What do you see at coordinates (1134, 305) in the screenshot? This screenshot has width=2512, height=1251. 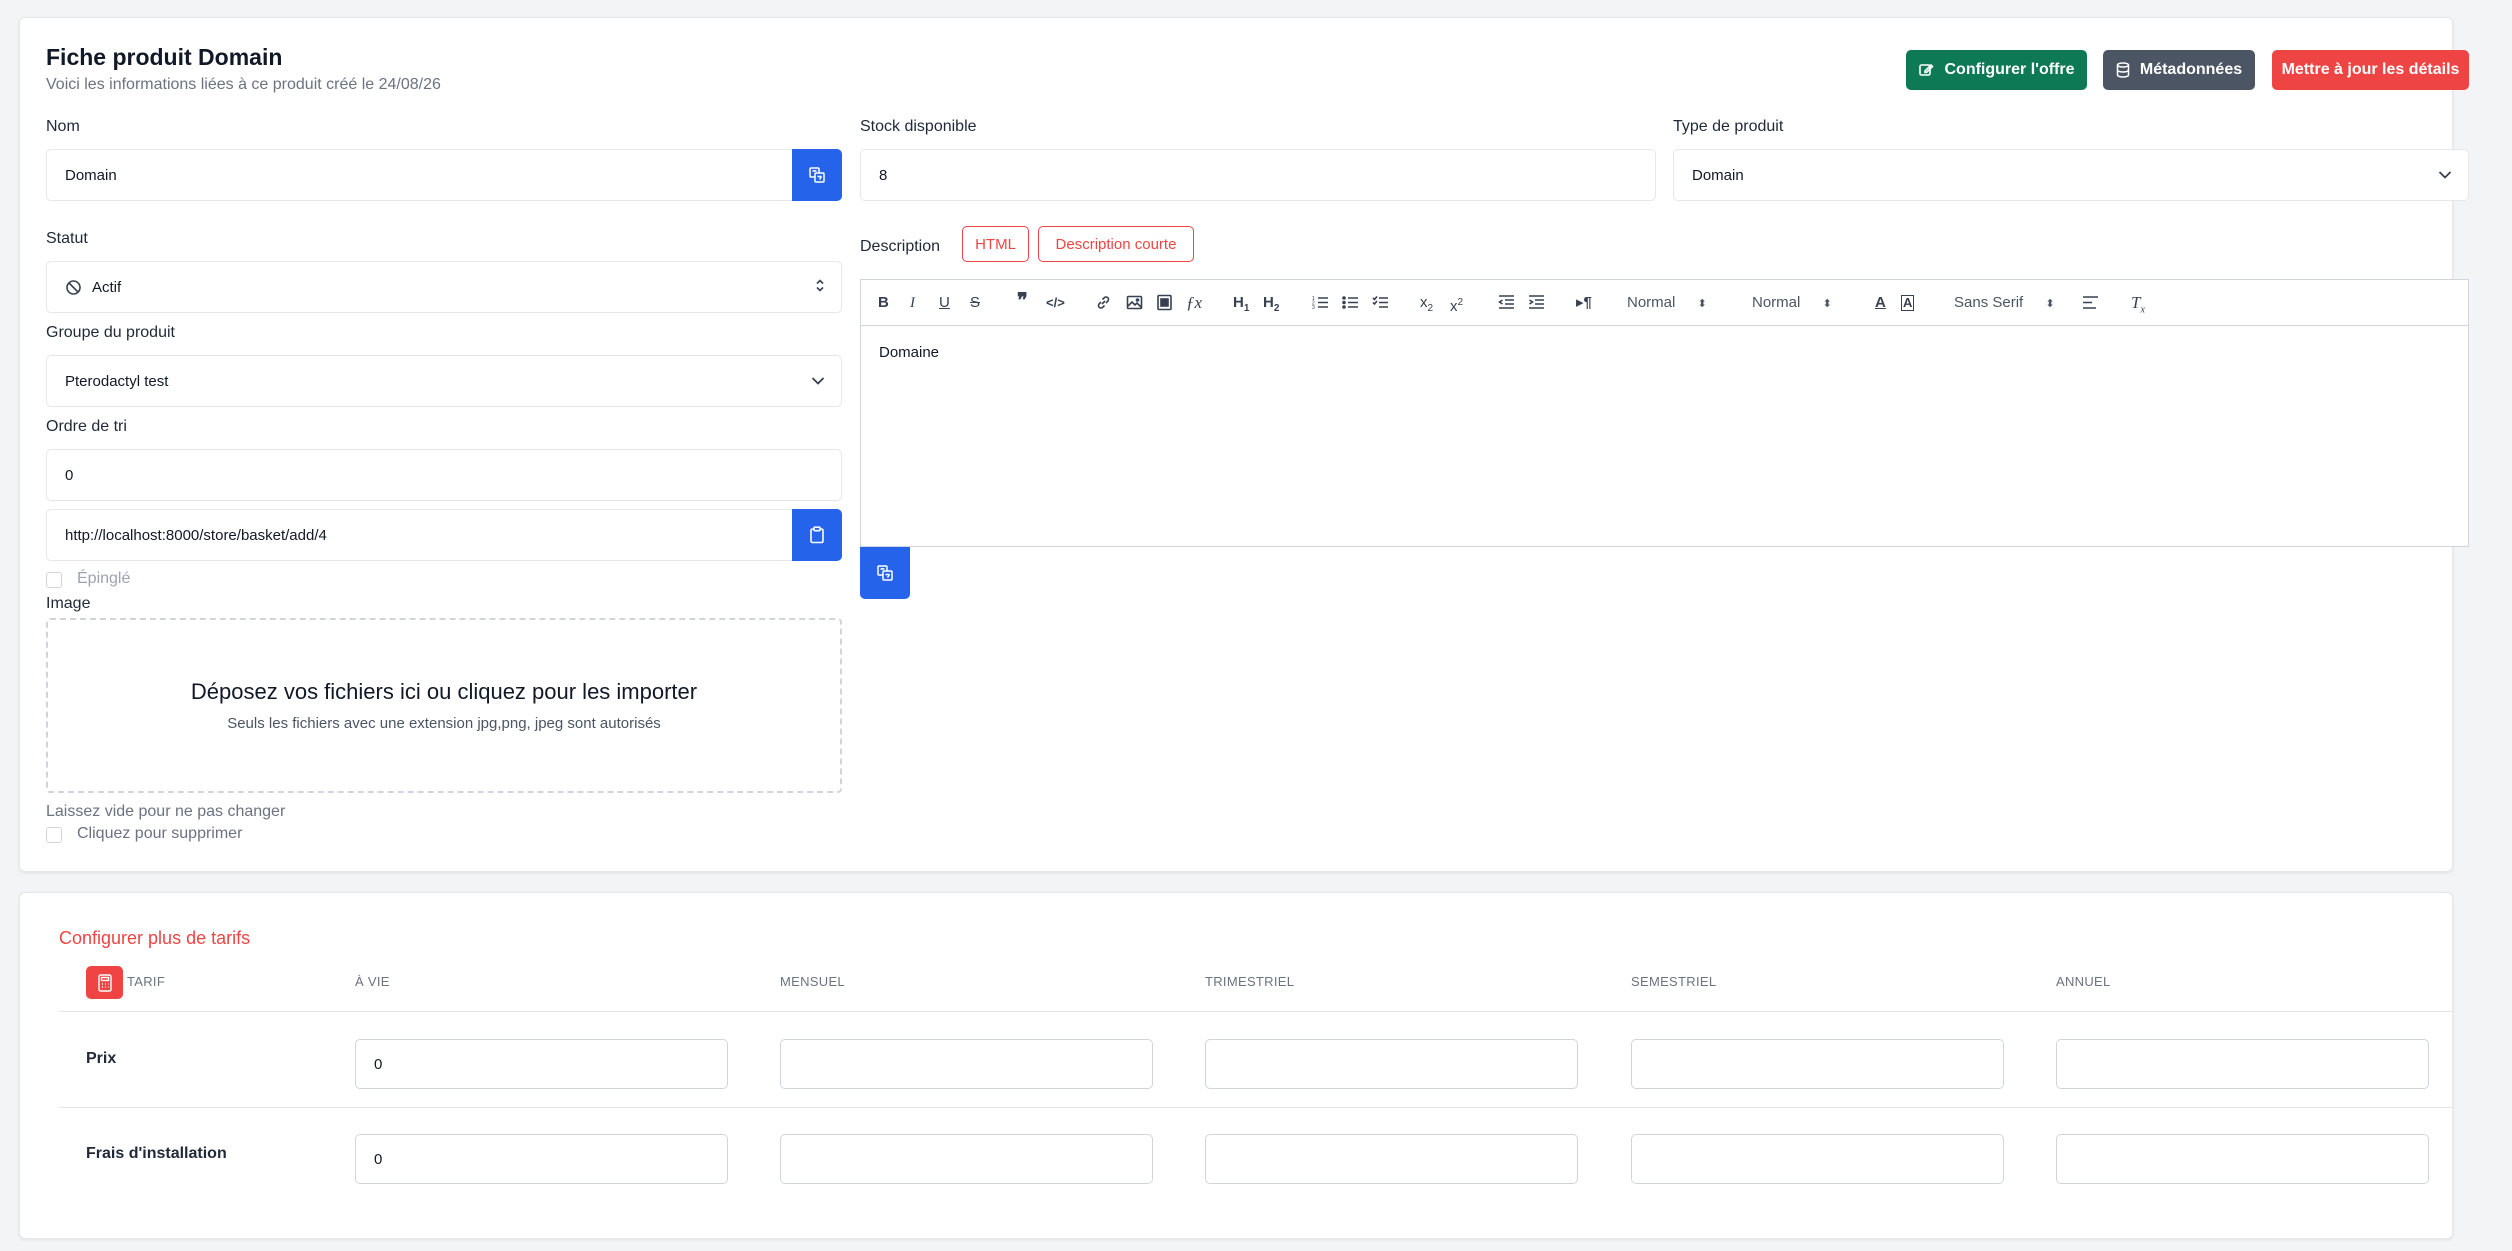 I see `image-icon` at bounding box center [1134, 305].